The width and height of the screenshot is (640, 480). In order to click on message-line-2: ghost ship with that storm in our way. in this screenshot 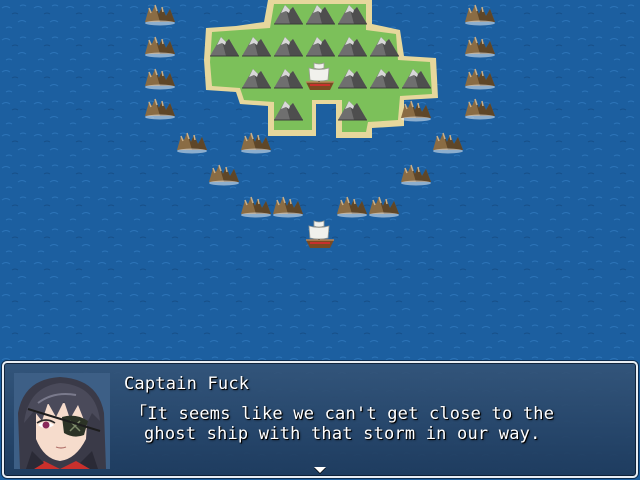, I will do `click(342, 434)`.